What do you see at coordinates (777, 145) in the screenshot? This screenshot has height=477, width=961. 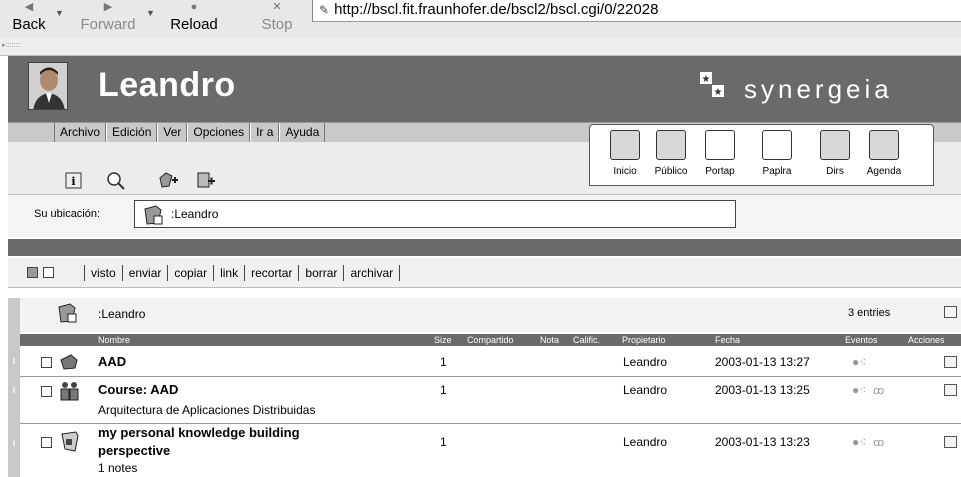 I see `trash-icon` at bounding box center [777, 145].